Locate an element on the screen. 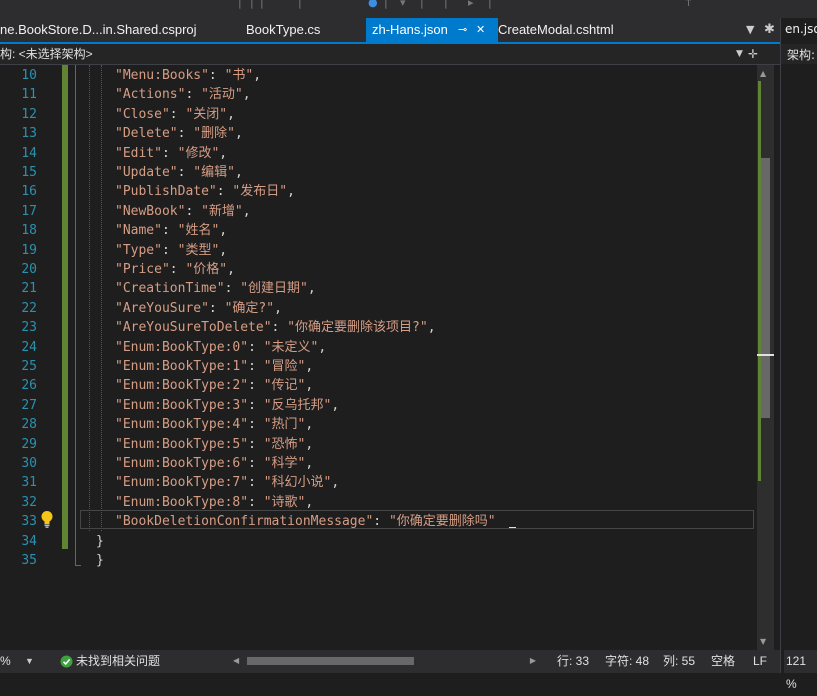  code-line: "Enum:BookType:4": "热门", is located at coordinates (214, 424).